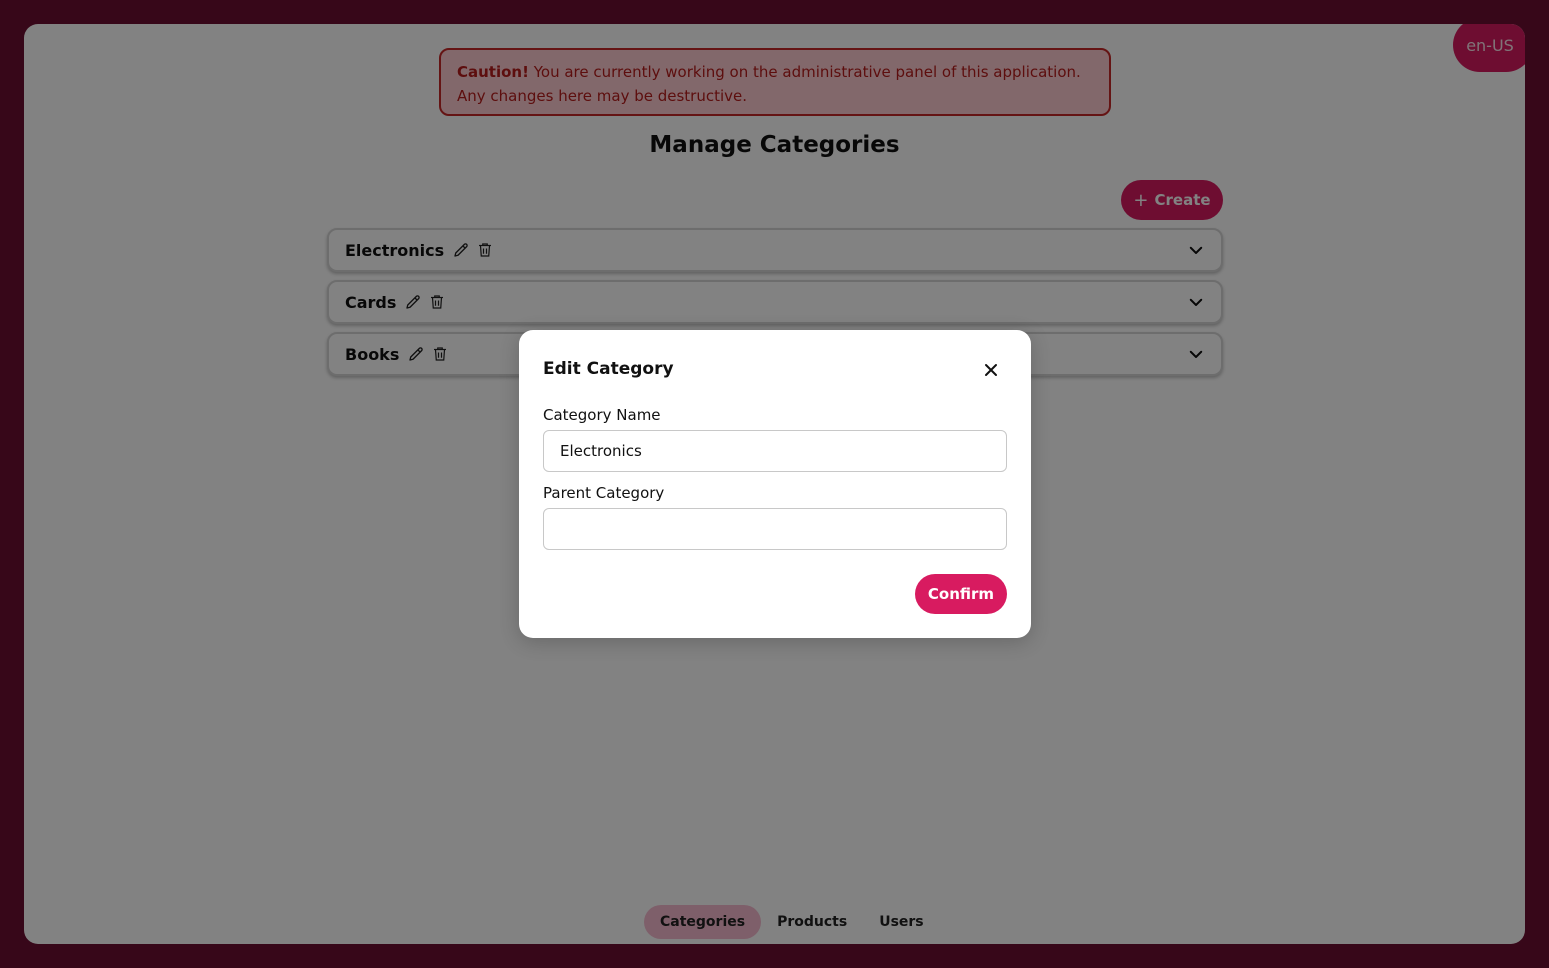 The image size is (1549, 968). Describe the element at coordinates (775, 529) in the screenshot. I see `parent-category-input` at that location.